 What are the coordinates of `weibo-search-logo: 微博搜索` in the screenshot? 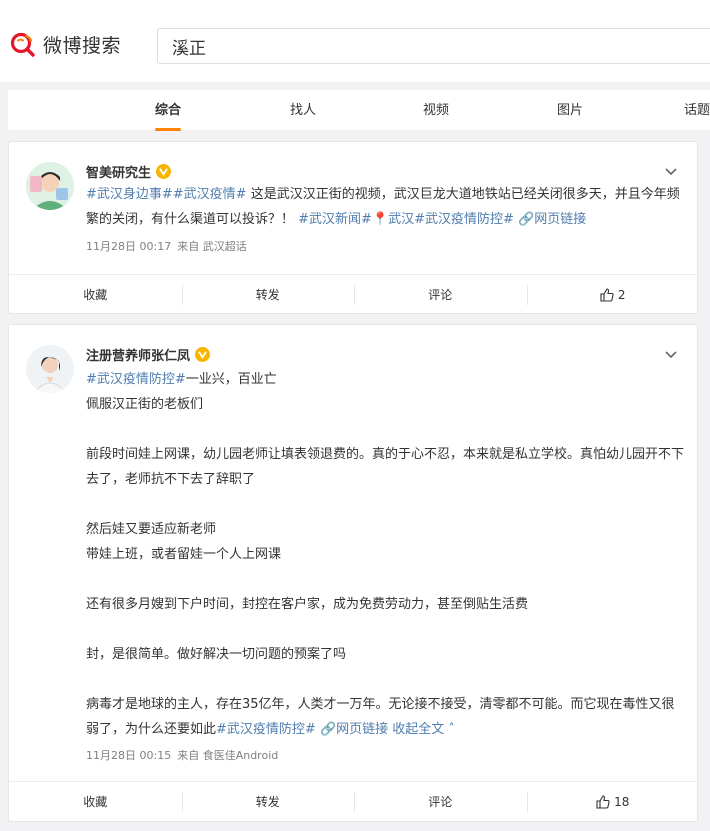 It's located at (65, 44).